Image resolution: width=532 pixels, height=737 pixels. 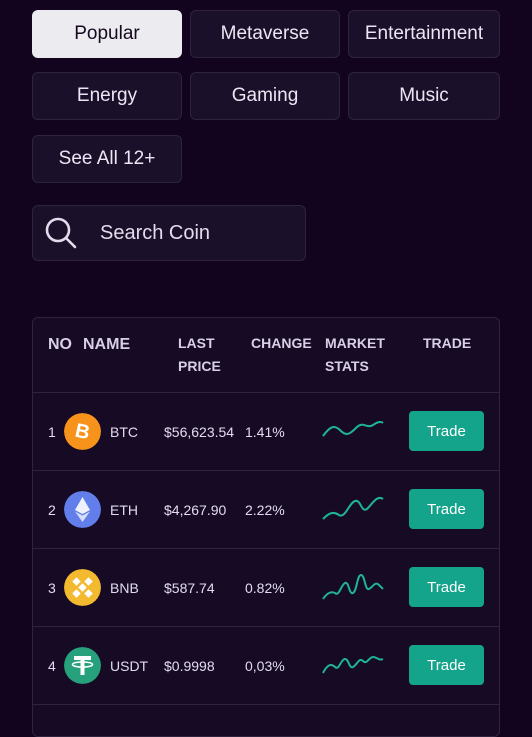 I want to click on coin-price: $0.9998, so click(x=189, y=665).